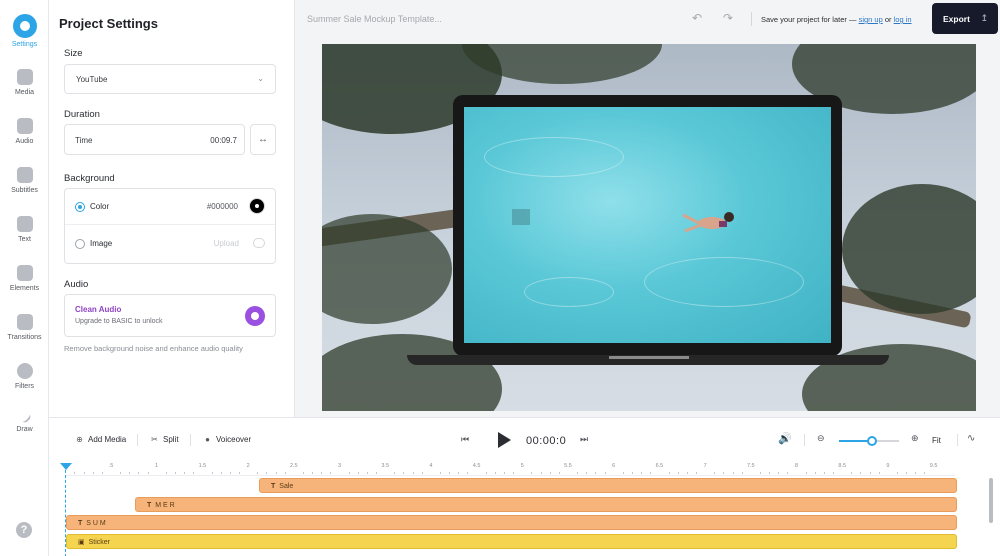 This screenshot has height=556, width=1000. Describe the element at coordinates (465, 439) in the screenshot. I see `rewind-icon: ⏮` at that location.